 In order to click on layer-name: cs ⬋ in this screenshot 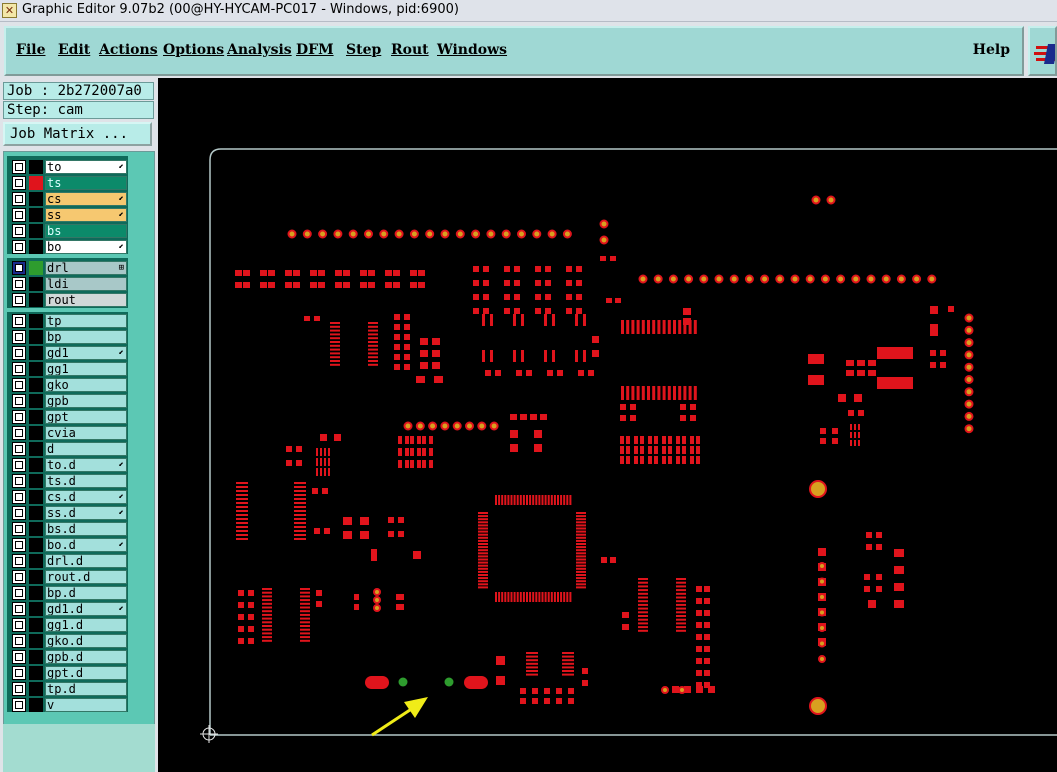, I will do `click(86, 199)`.